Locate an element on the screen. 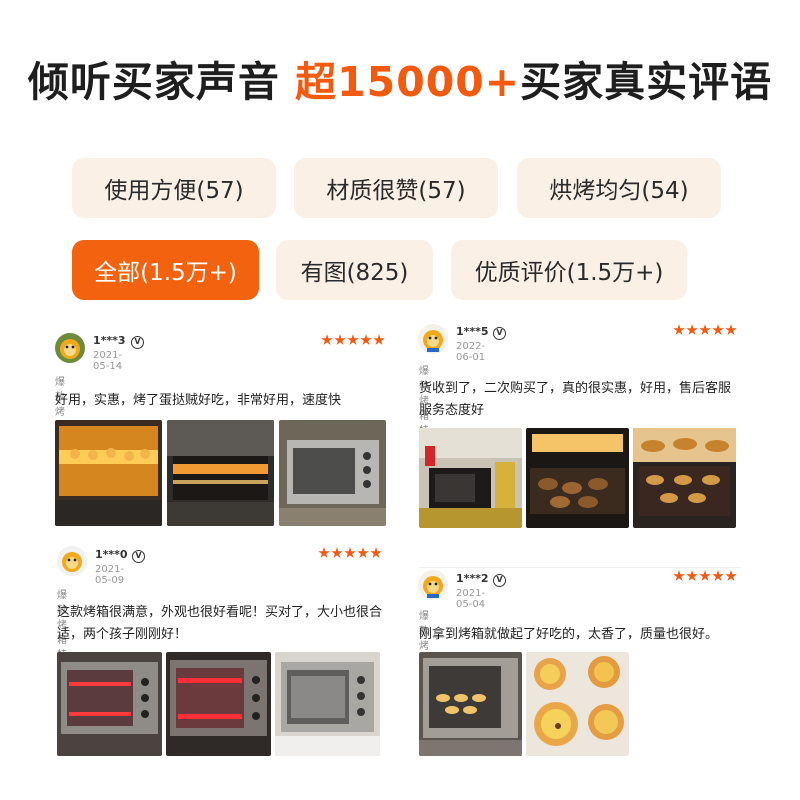  review-text: 刚拿到烤箱就做起了好吃的，太香了，质量也很好。 is located at coordinates (569, 634).